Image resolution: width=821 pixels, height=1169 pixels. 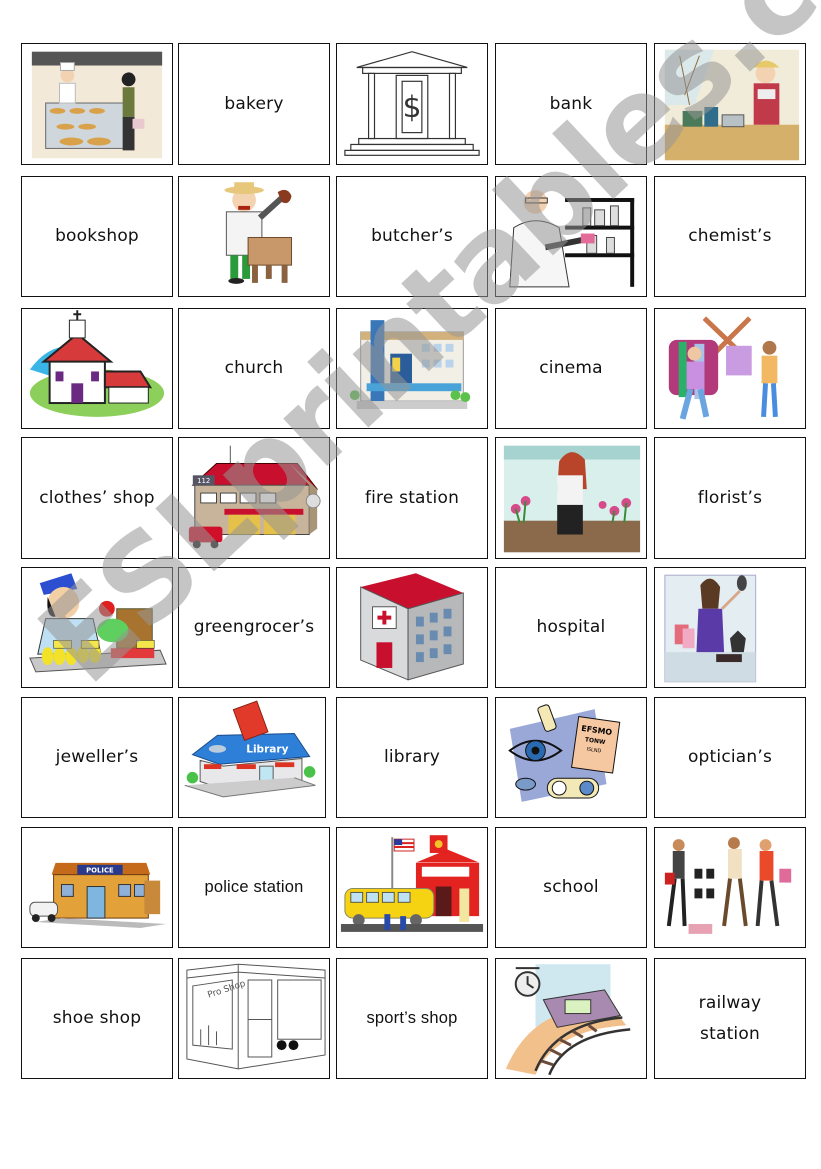 I want to click on police-station-picture: POLICE, so click(x=97, y=887).